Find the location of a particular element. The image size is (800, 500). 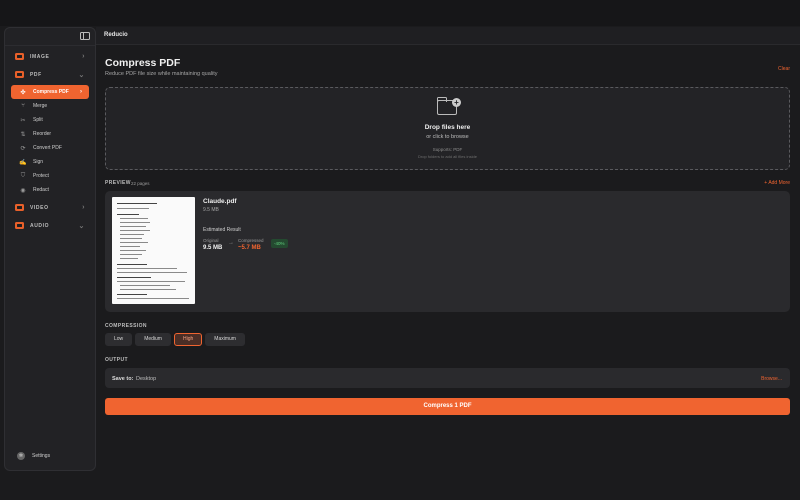

sidebar-item-label: Convert PDF is located at coordinates (47, 148).